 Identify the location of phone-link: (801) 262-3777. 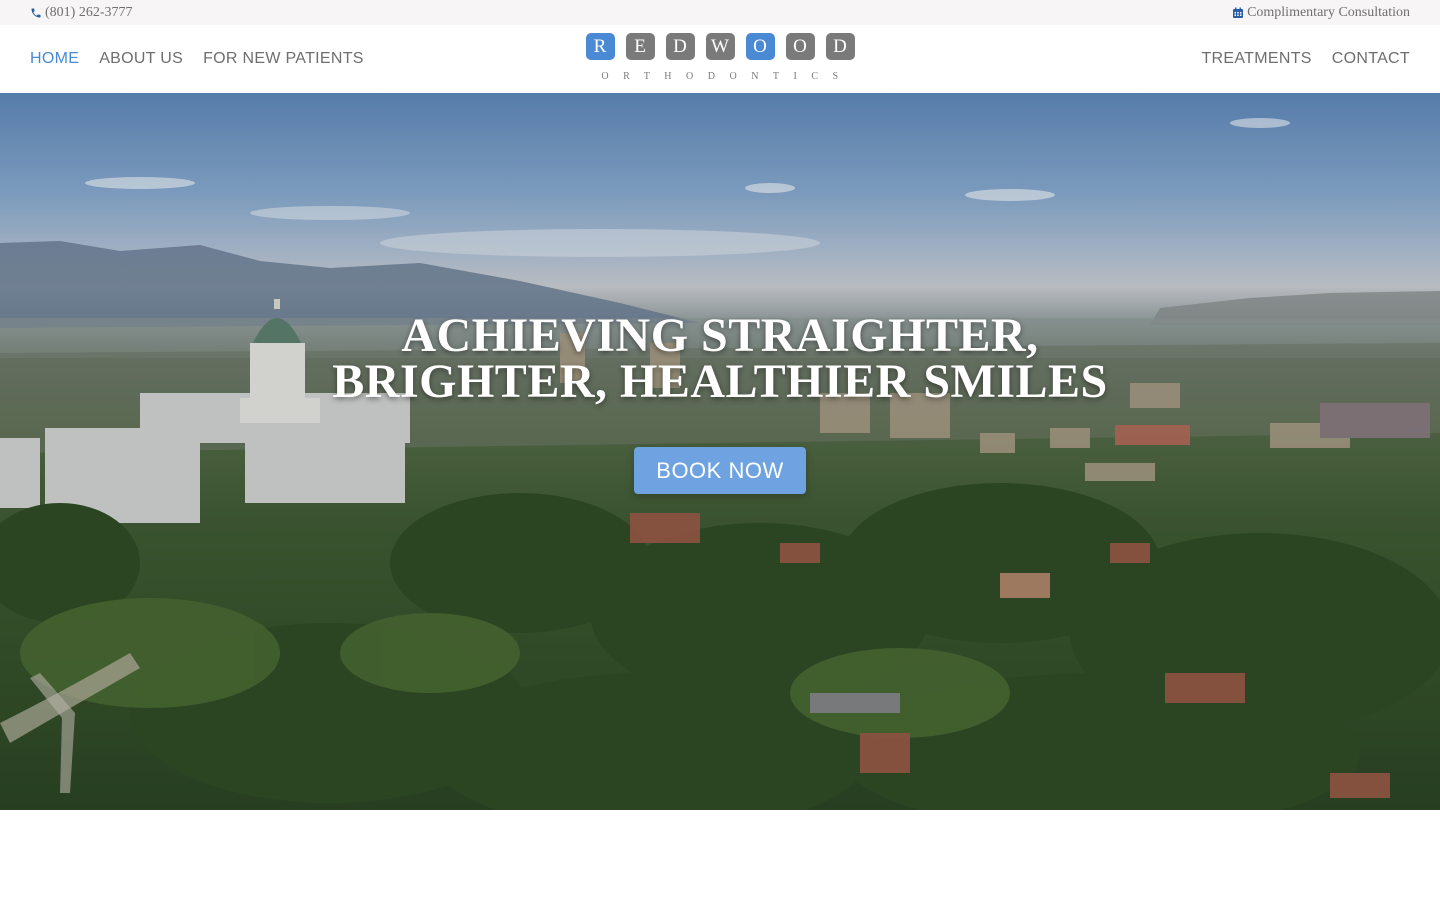
(81, 13).